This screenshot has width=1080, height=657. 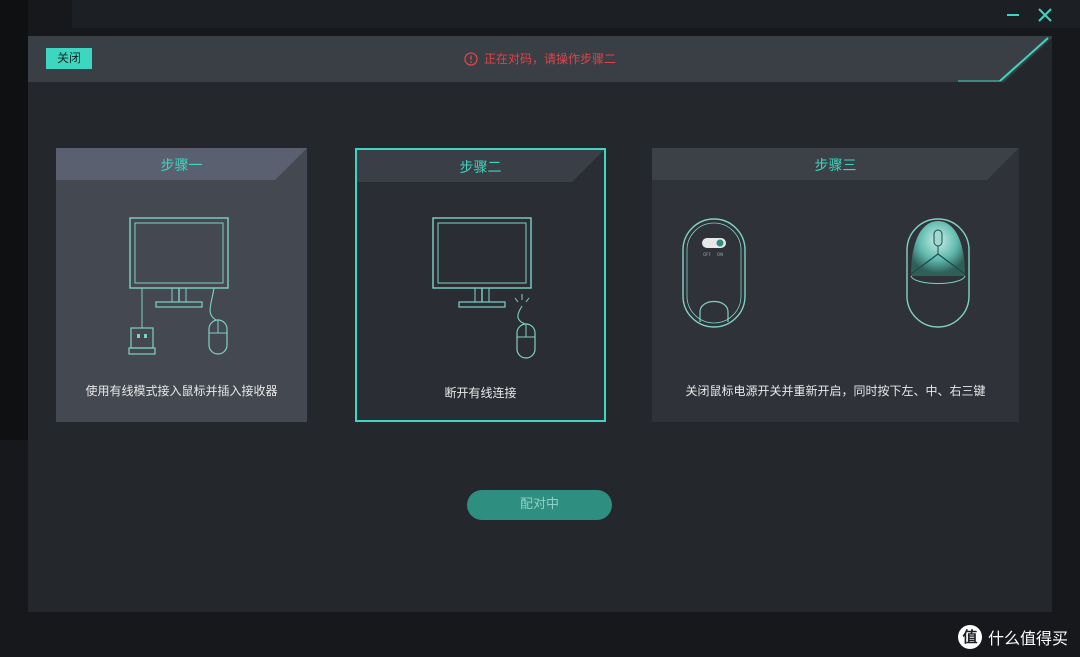 I want to click on background-panel, so click(x=14, y=220).